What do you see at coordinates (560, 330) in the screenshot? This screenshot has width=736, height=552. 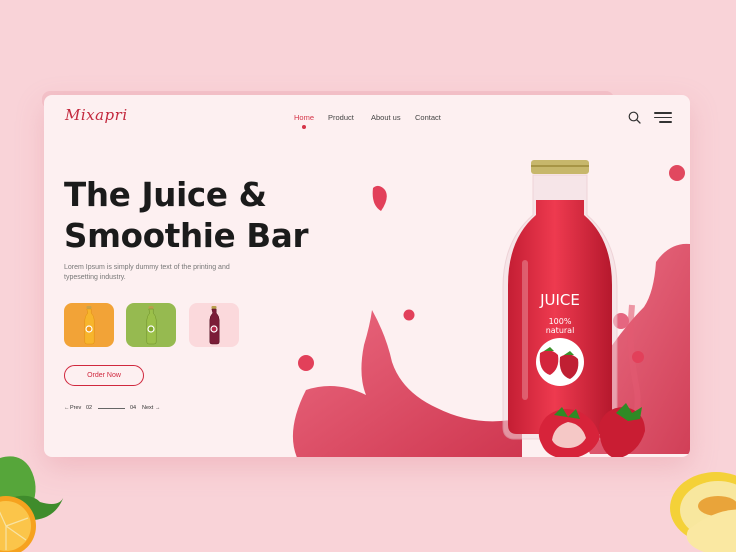 I see `bottle-label-natural: natural` at bounding box center [560, 330].